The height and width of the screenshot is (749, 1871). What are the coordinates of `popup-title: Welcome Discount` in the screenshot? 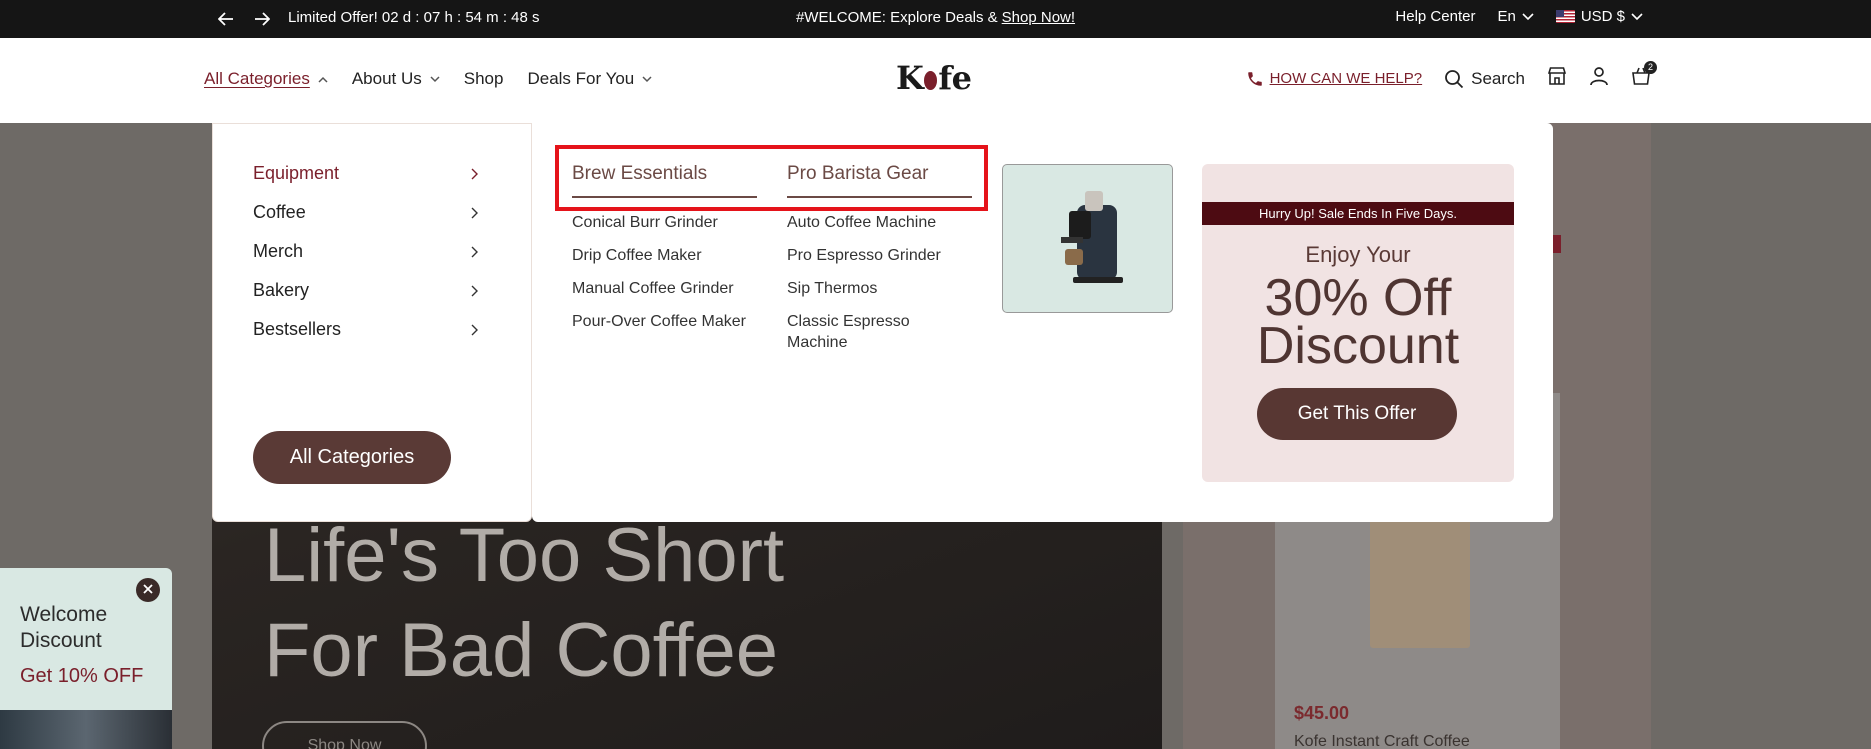 It's located at (64, 627).